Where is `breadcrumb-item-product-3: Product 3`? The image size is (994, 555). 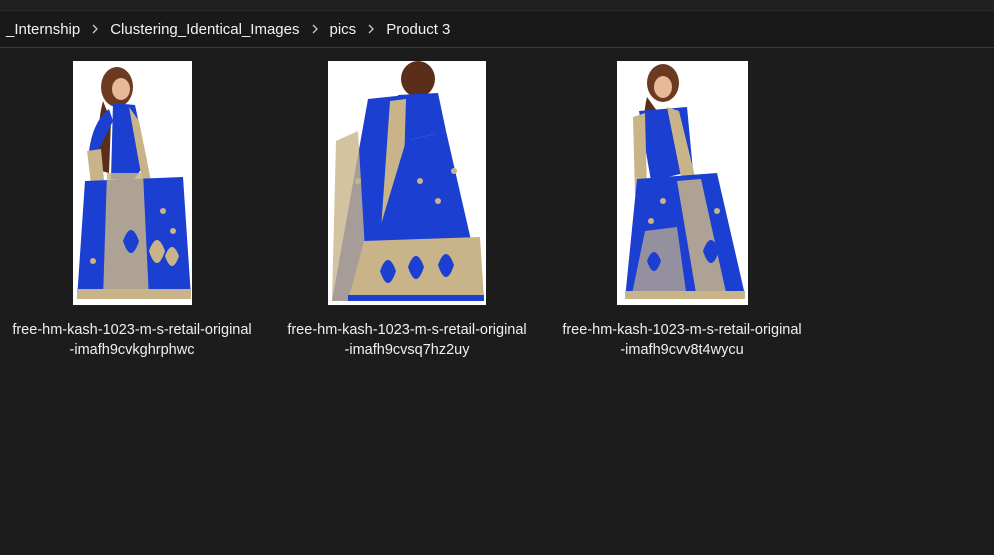 breadcrumb-item-product-3: Product 3 is located at coordinates (418, 29).